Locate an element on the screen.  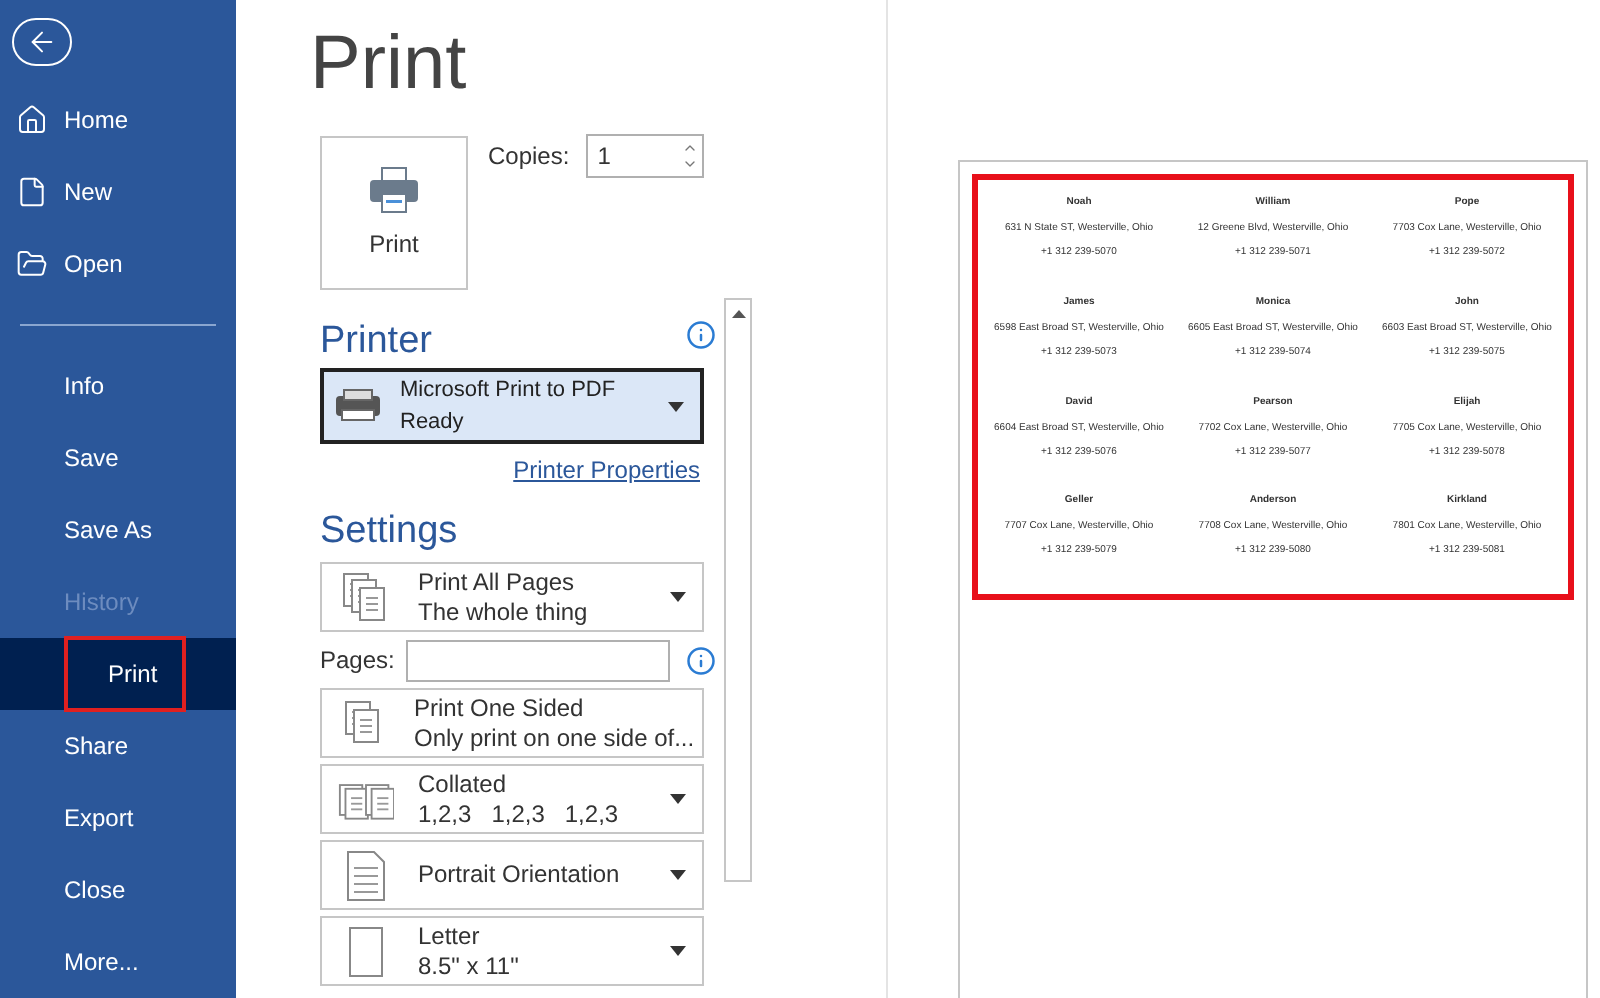
menu-label: New is located at coordinates (88, 193).